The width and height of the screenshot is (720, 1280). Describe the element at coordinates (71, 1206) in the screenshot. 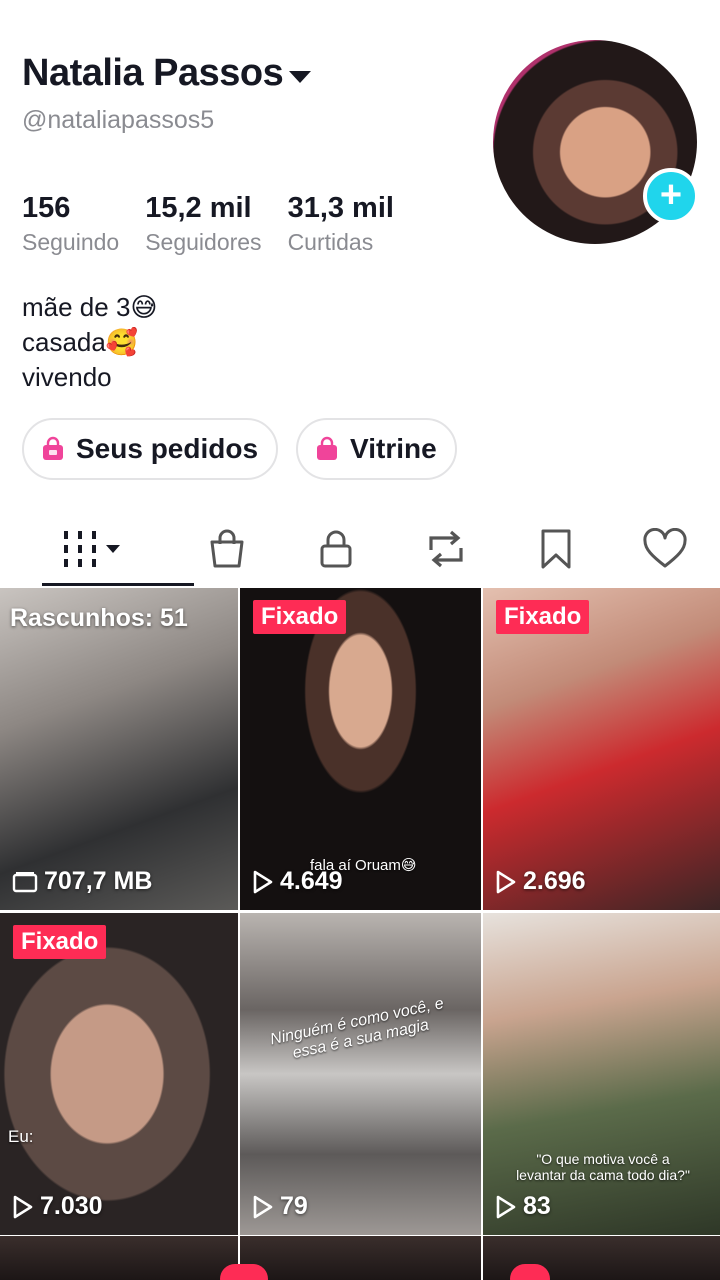

I see `view-count-value: 7.030` at that location.